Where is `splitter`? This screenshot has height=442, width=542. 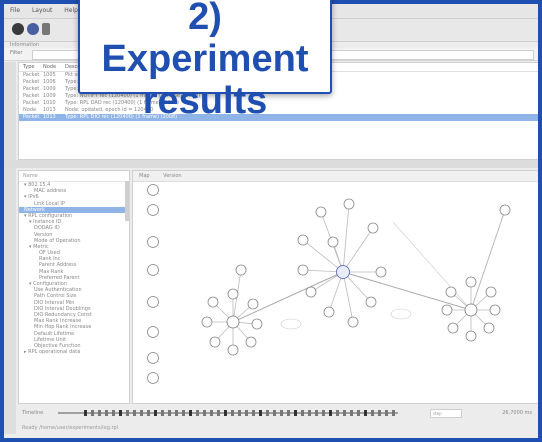 splitter is located at coordinates (271, 164).